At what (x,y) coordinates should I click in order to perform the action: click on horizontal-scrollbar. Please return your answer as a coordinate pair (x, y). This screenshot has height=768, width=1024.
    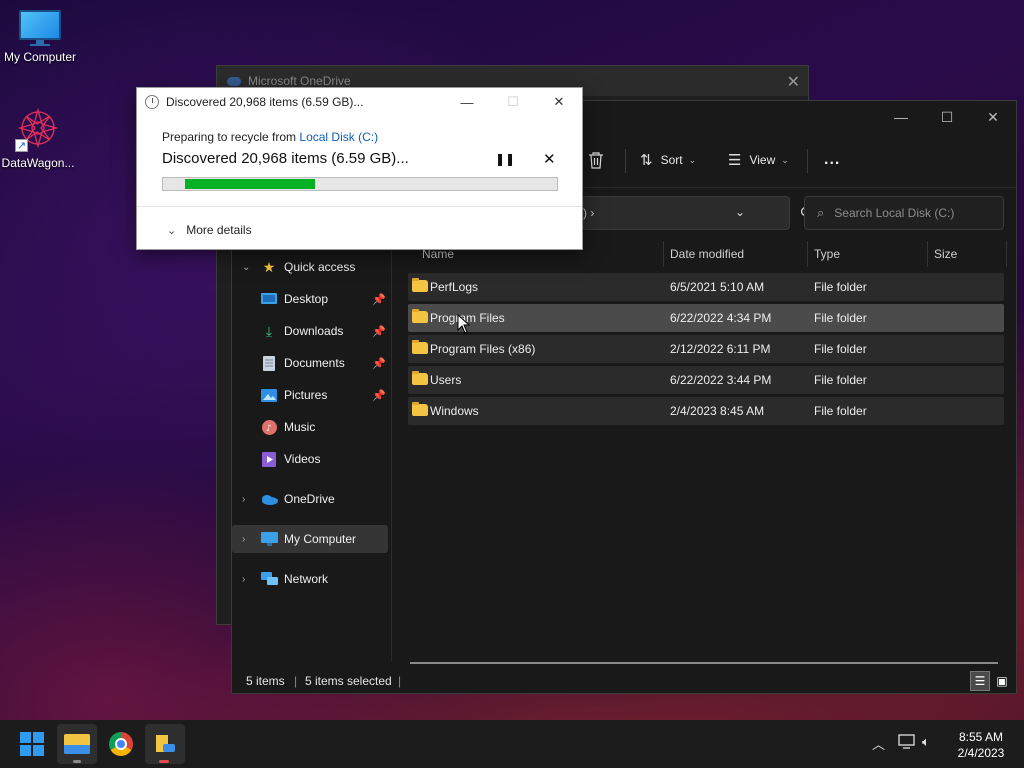
    Looking at the image, I should click on (704, 663).